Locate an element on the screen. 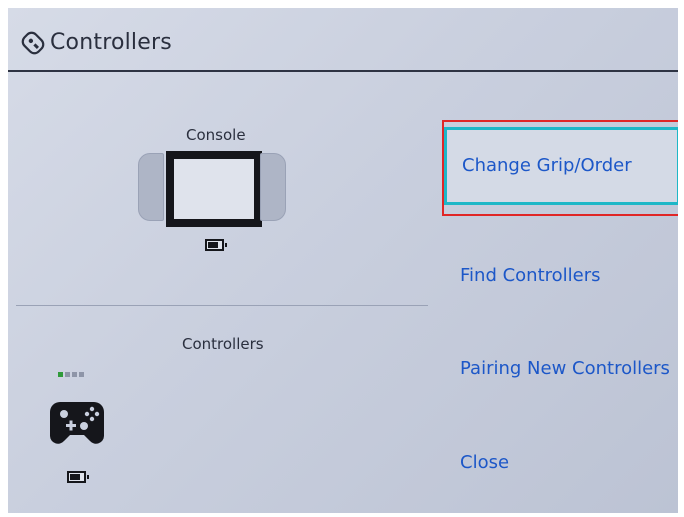 Image resolution: width=684 pixels, height=517 pixels. console-battery-icon is located at coordinates (216, 245).